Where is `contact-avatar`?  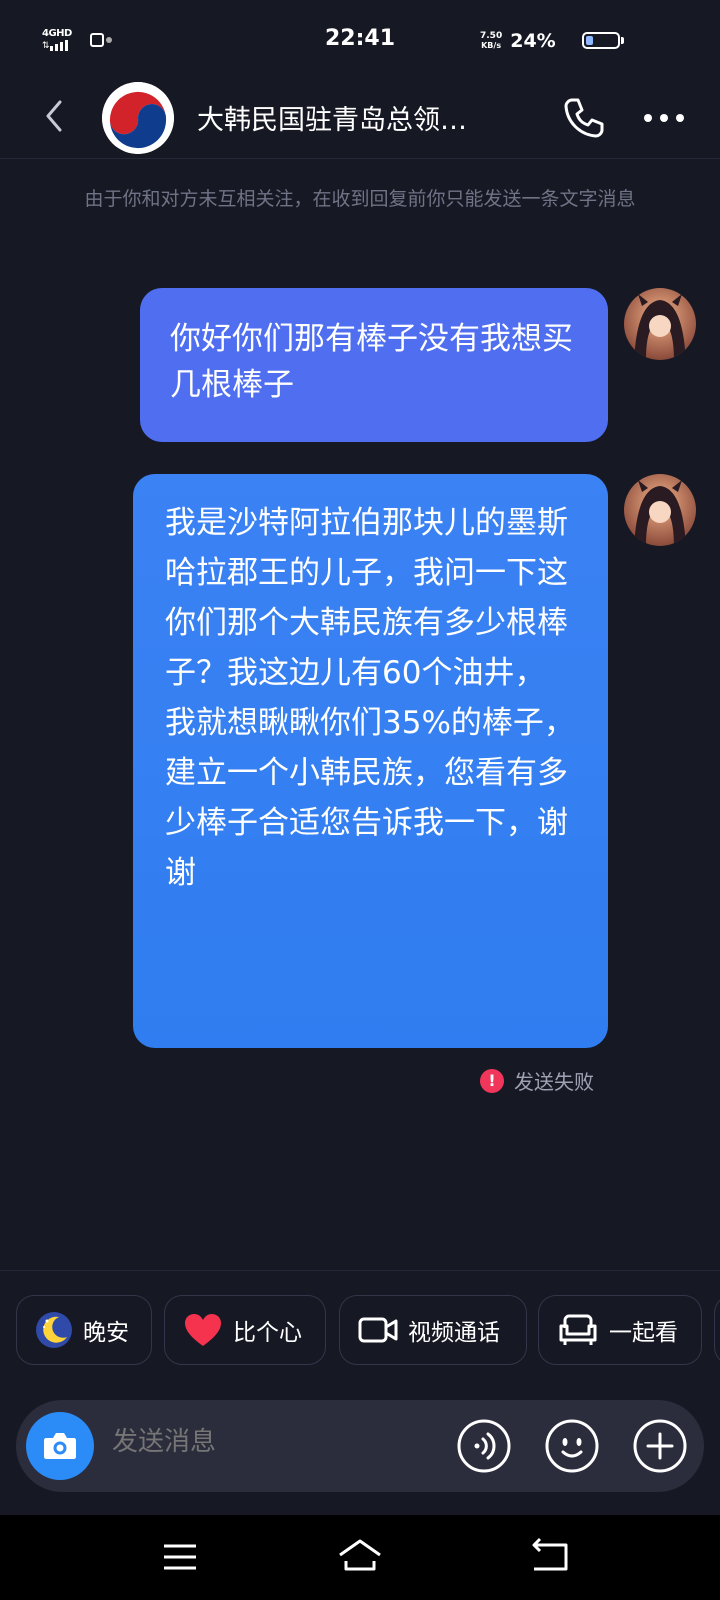 contact-avatar is located at coordinates (138, 118).